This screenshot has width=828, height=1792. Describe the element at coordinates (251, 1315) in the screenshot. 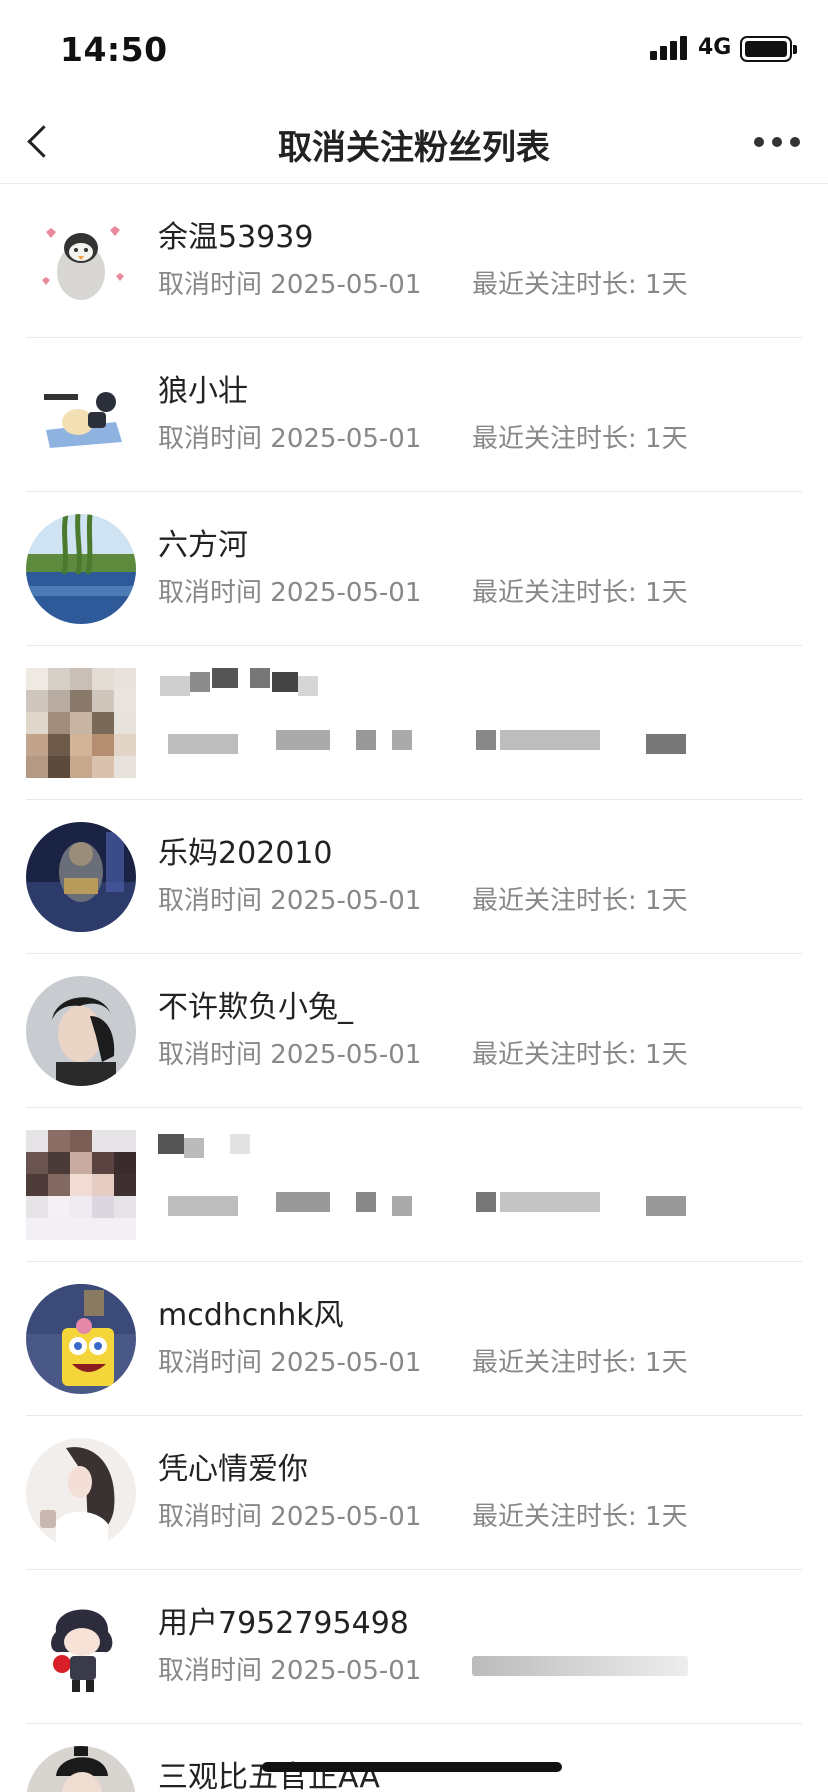

I see `follower-name: mcdhcnhk风` at that location.